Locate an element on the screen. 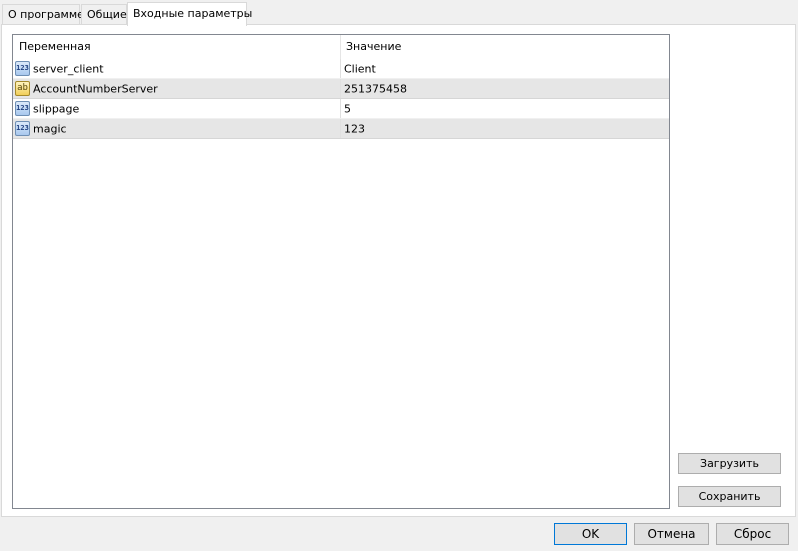 This screenshot has width=798, height=551. parameter-value-cell: 5 is located at coordinates (505, 108).